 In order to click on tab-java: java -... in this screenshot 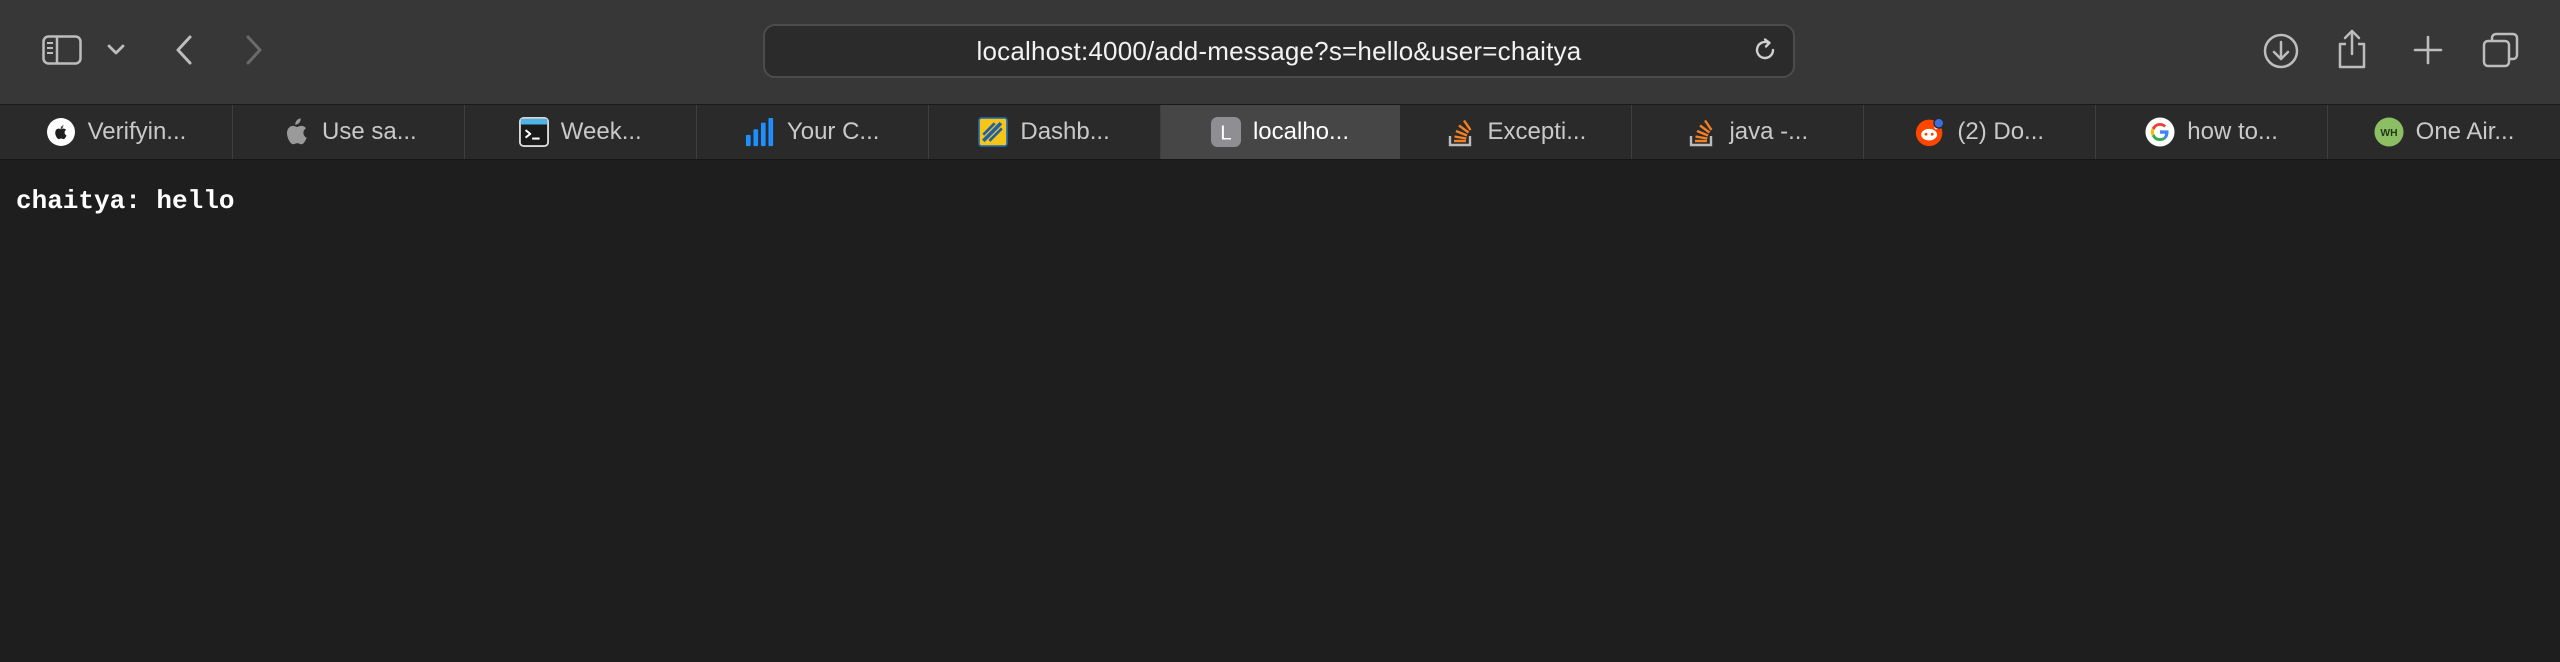, I will do `click(1748, 132)`.